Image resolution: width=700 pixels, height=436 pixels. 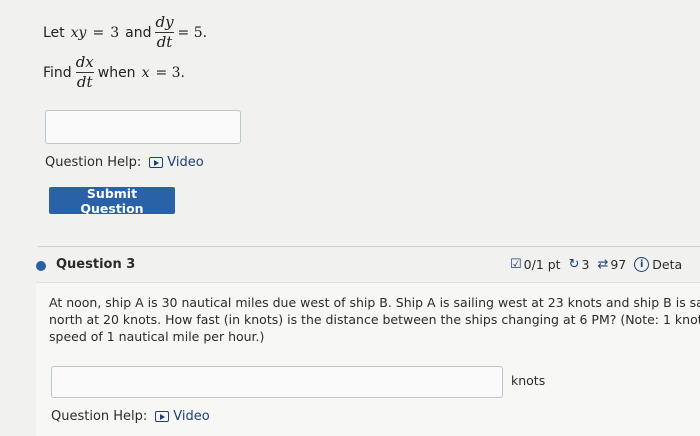 What do you see at coordinates (542, 264) in the screenshot?
I see `score-value: 0/1 pt` at bounding box center [542, 264].